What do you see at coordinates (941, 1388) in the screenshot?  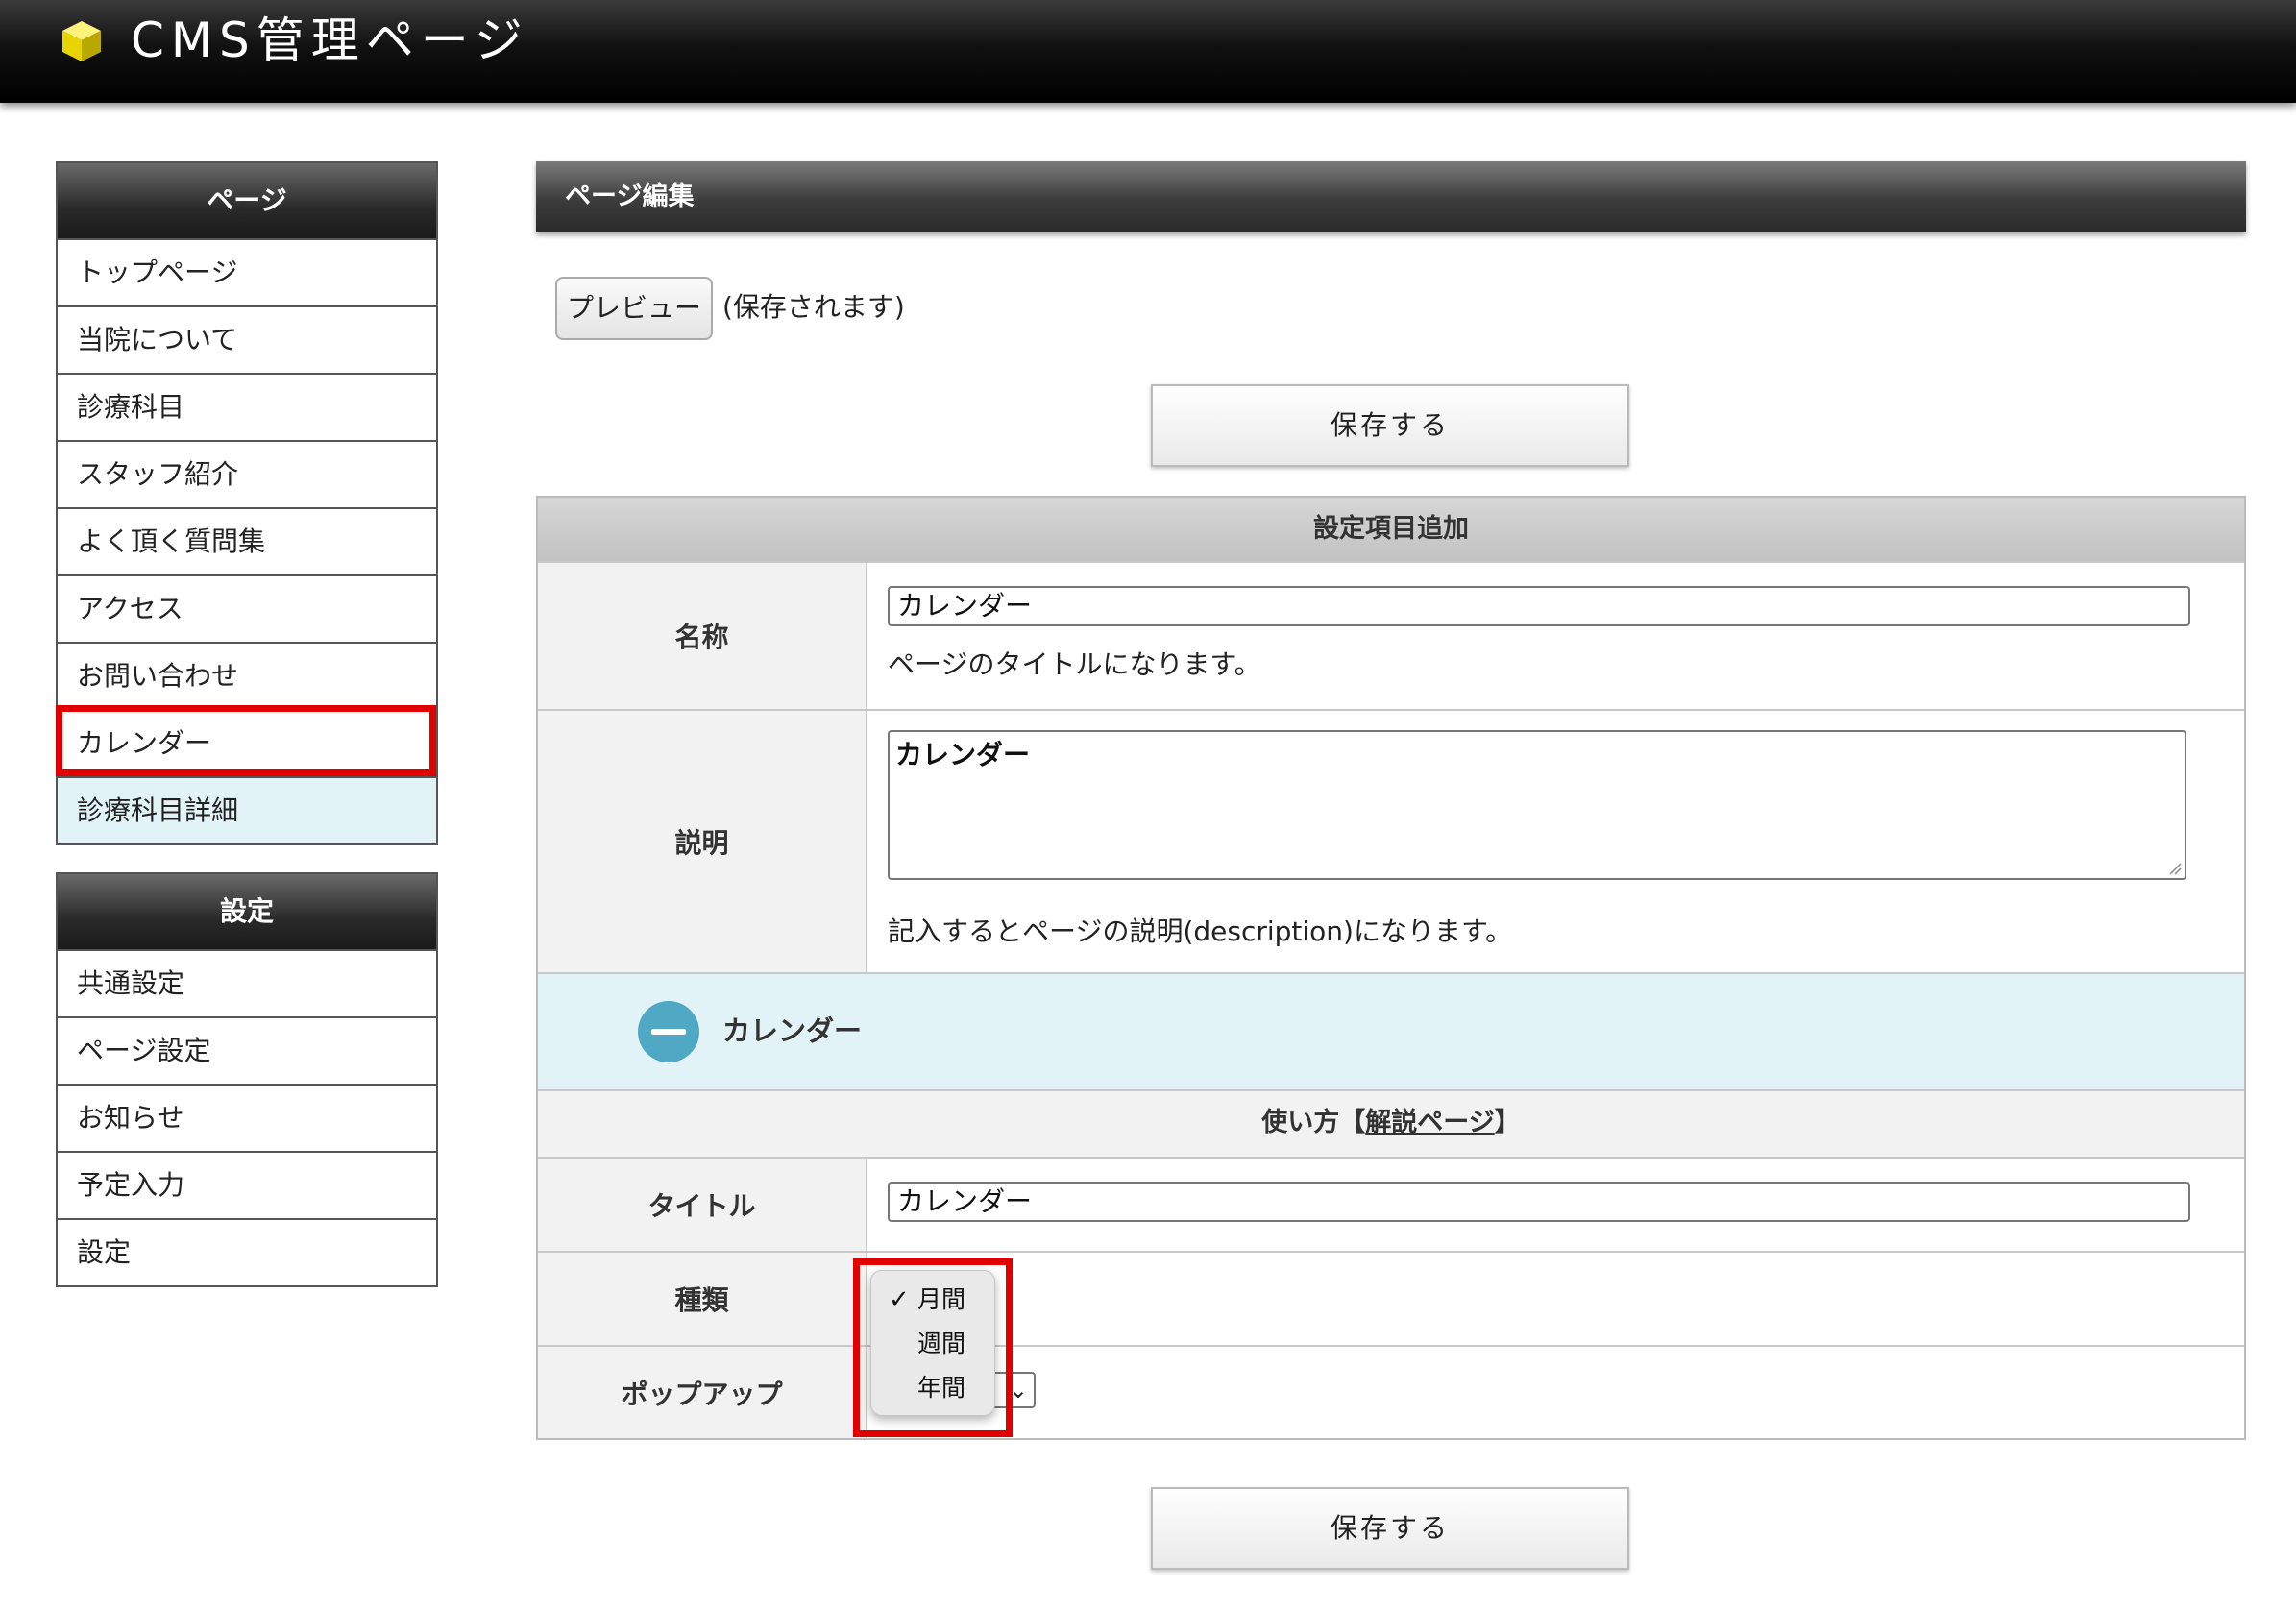 I see `type-option-label: 年間` at bounding box center [941, 1388].